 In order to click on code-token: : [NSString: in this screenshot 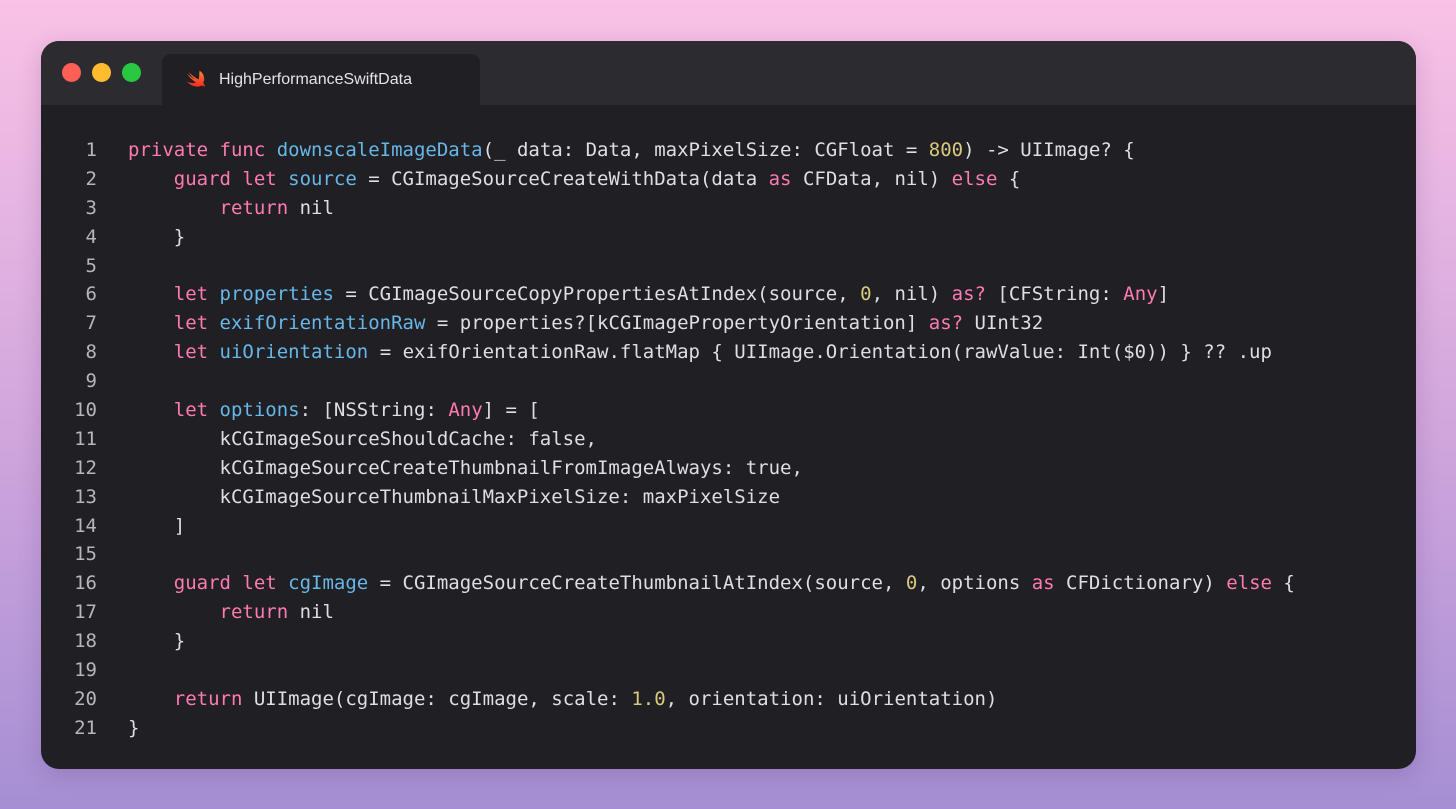, I will do `click(374, 410)`.